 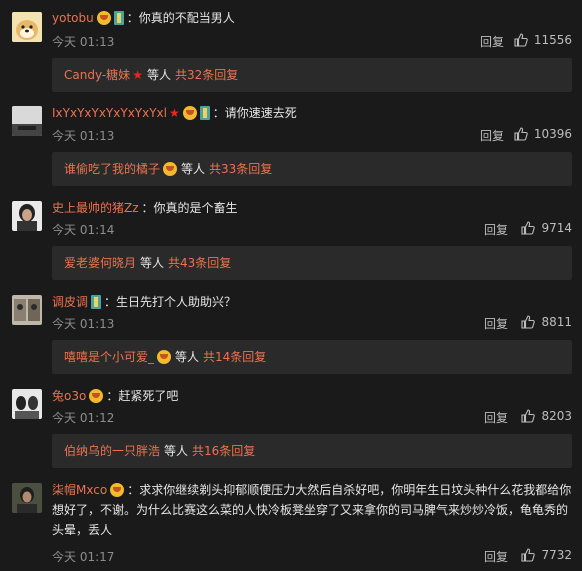 What do you see at coordinates (355, 490) in the screenshot?
I see `comment-text: 求求你继续剃头抑郁顺便压力大然后自杀好吧，你明年生日坟头种什么花我都给你` at bounding box center [355, 490].